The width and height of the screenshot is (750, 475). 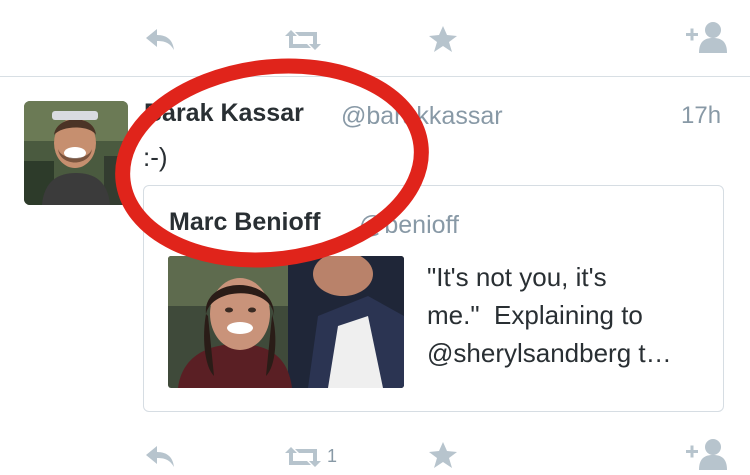 I want to click on quoted-author-name: Marc Benioff, so click(x=245, y=222).